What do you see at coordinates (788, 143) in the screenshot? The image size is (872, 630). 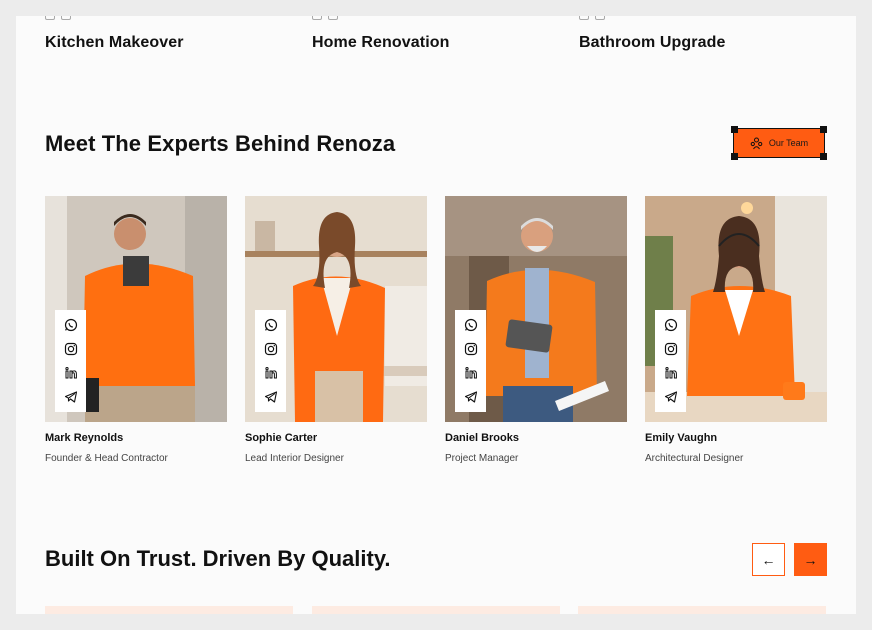 I see `our-team-label: Our Team` at bounding box center [788, 143].